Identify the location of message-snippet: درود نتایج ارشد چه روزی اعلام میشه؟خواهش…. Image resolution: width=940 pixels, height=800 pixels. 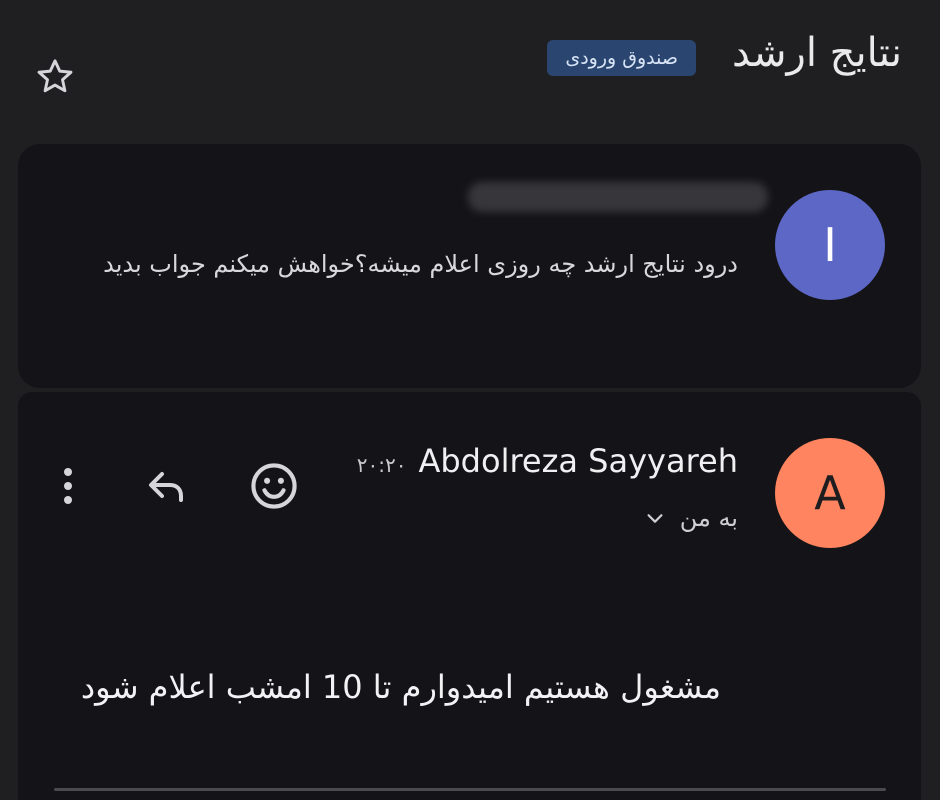
(420, 264).